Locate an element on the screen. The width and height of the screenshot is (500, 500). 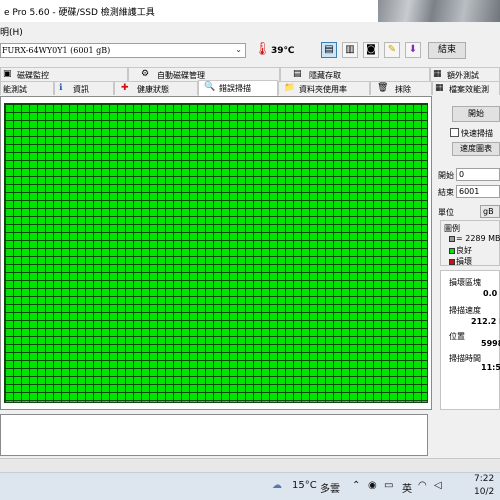
scan-time-value: 11:56 is located at coordinates (490, 367).